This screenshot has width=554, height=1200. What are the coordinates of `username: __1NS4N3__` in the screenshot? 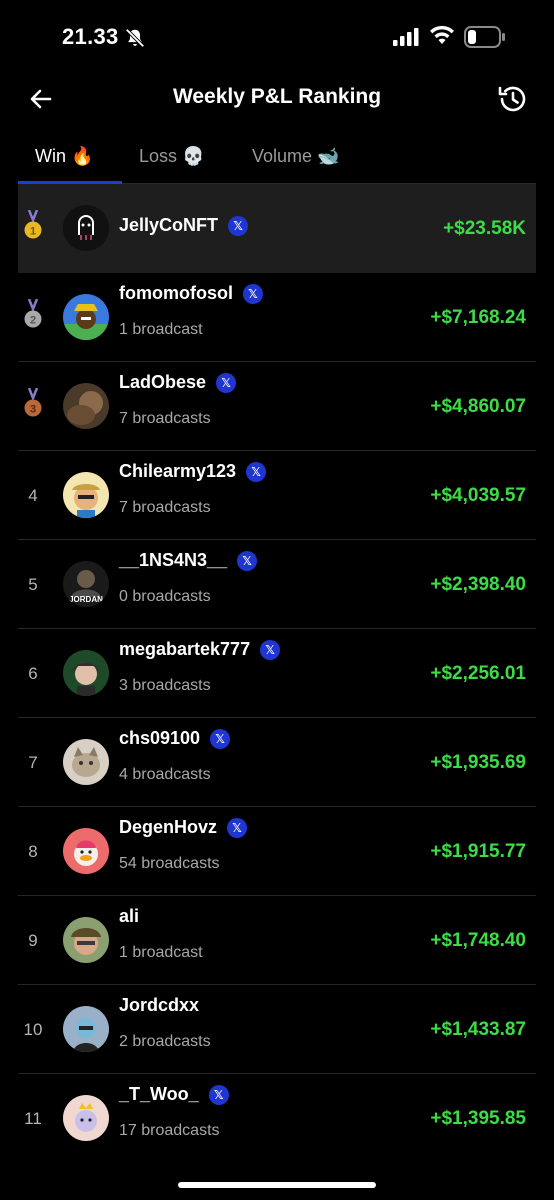 It's located at (173, 560).